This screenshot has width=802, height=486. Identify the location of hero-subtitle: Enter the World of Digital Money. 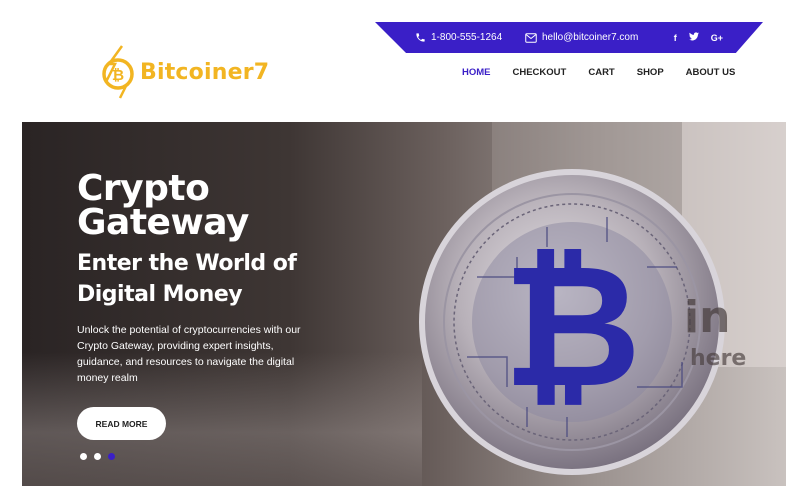
(187, 279).